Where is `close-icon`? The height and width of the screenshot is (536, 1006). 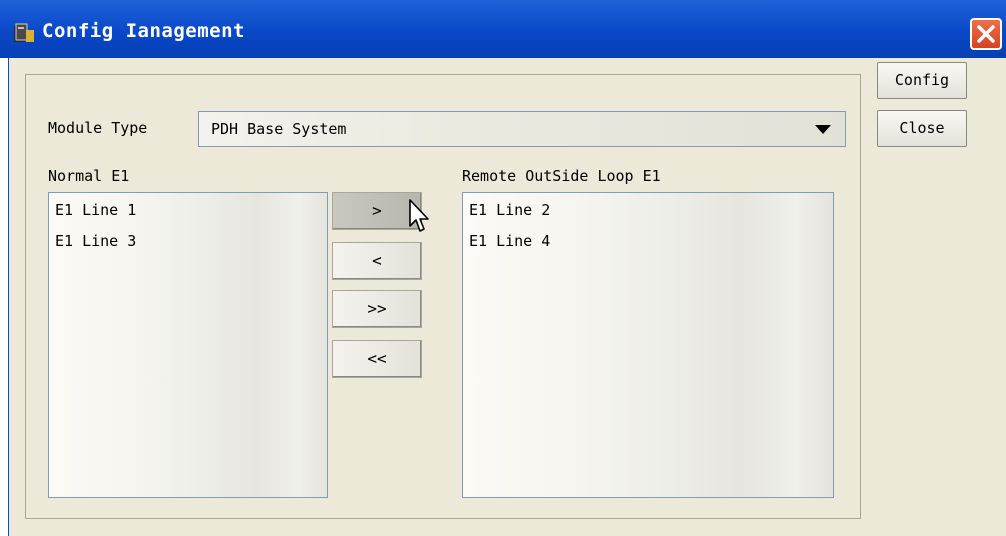
close-icon is located at coordinates (986, 34).